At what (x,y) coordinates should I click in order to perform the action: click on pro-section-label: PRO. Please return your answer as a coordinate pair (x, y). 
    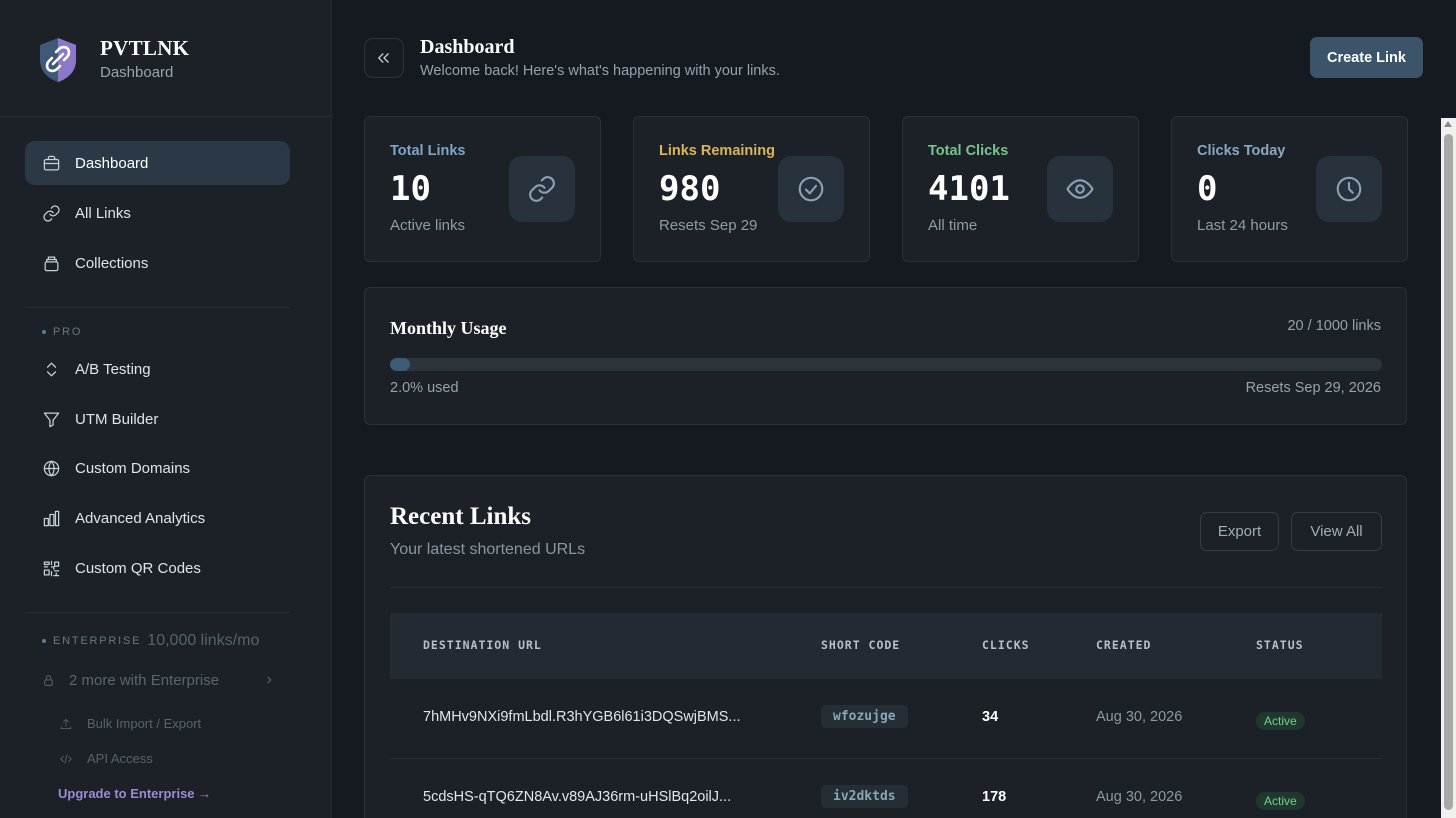
    Looking at the image, I should click on (62, 332).